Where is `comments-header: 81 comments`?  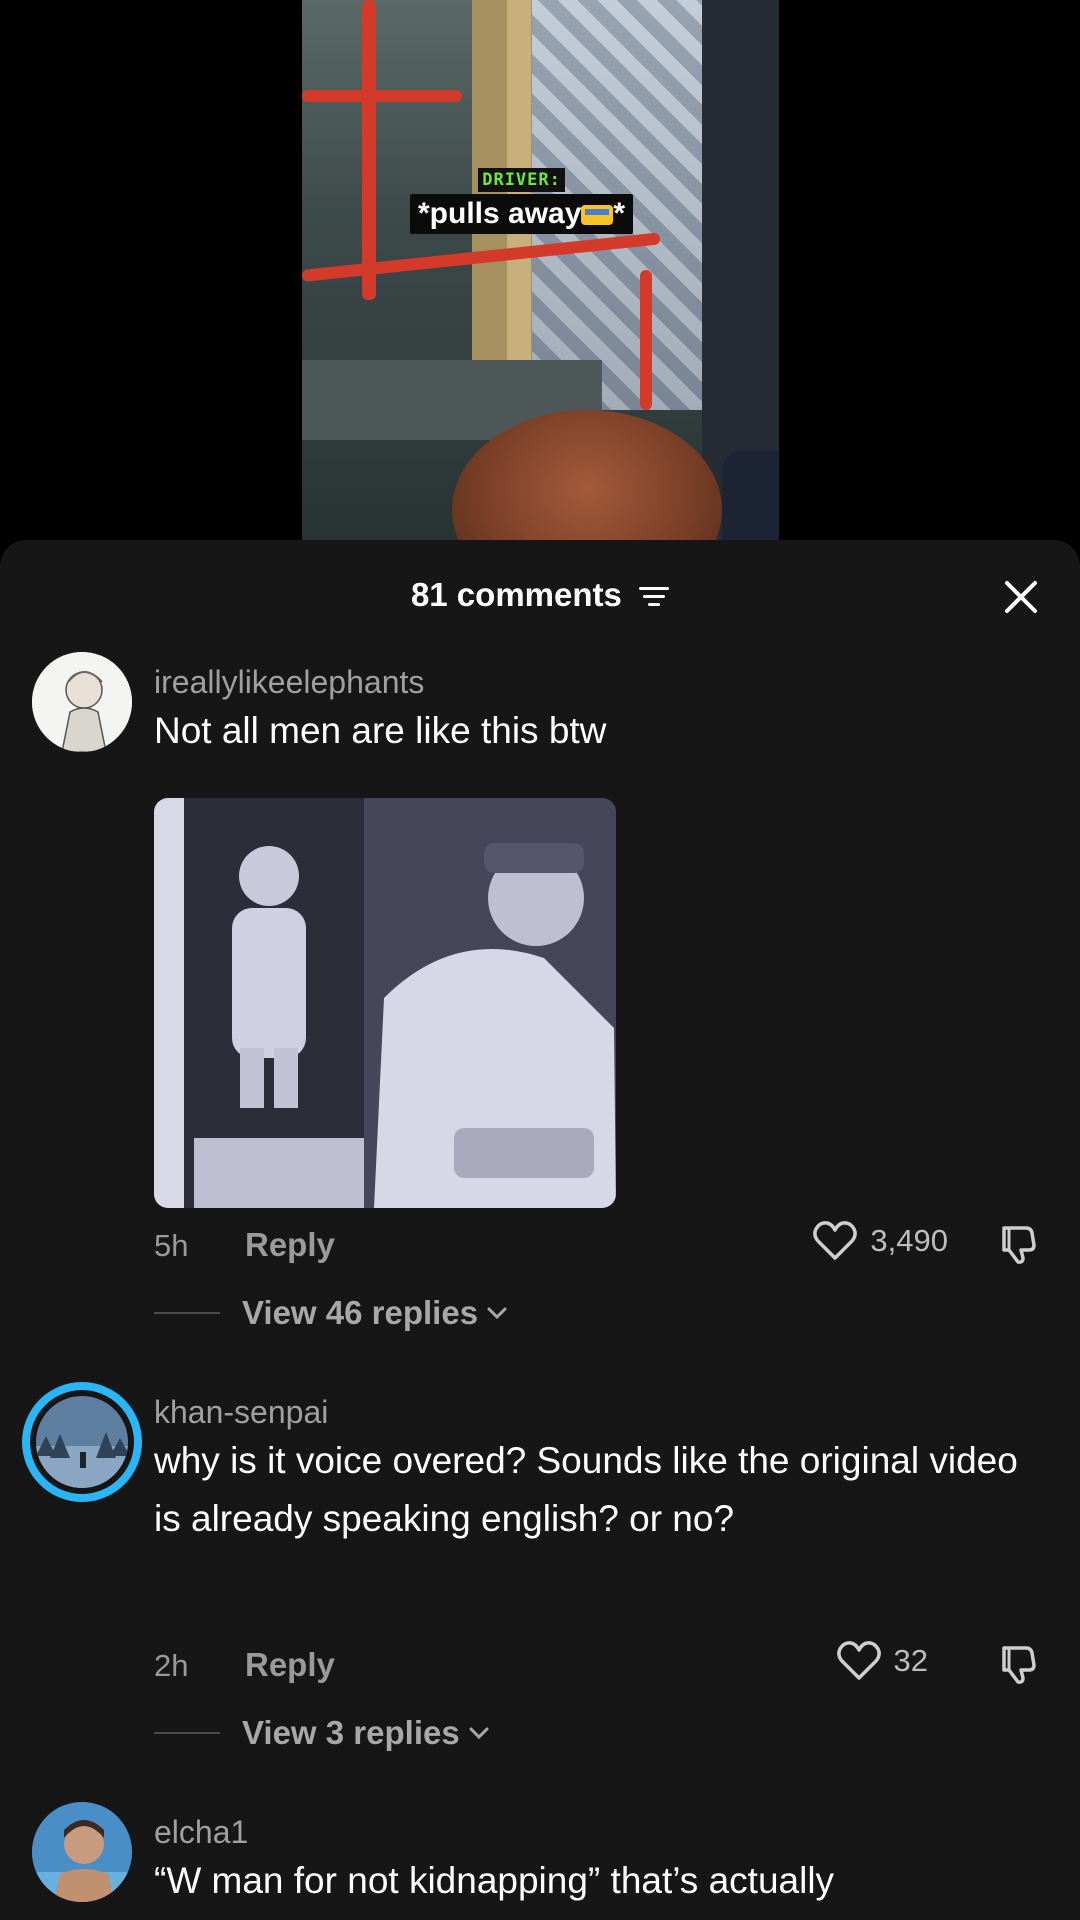
comments-header: 81 comments is located at coordinates (540, 596).